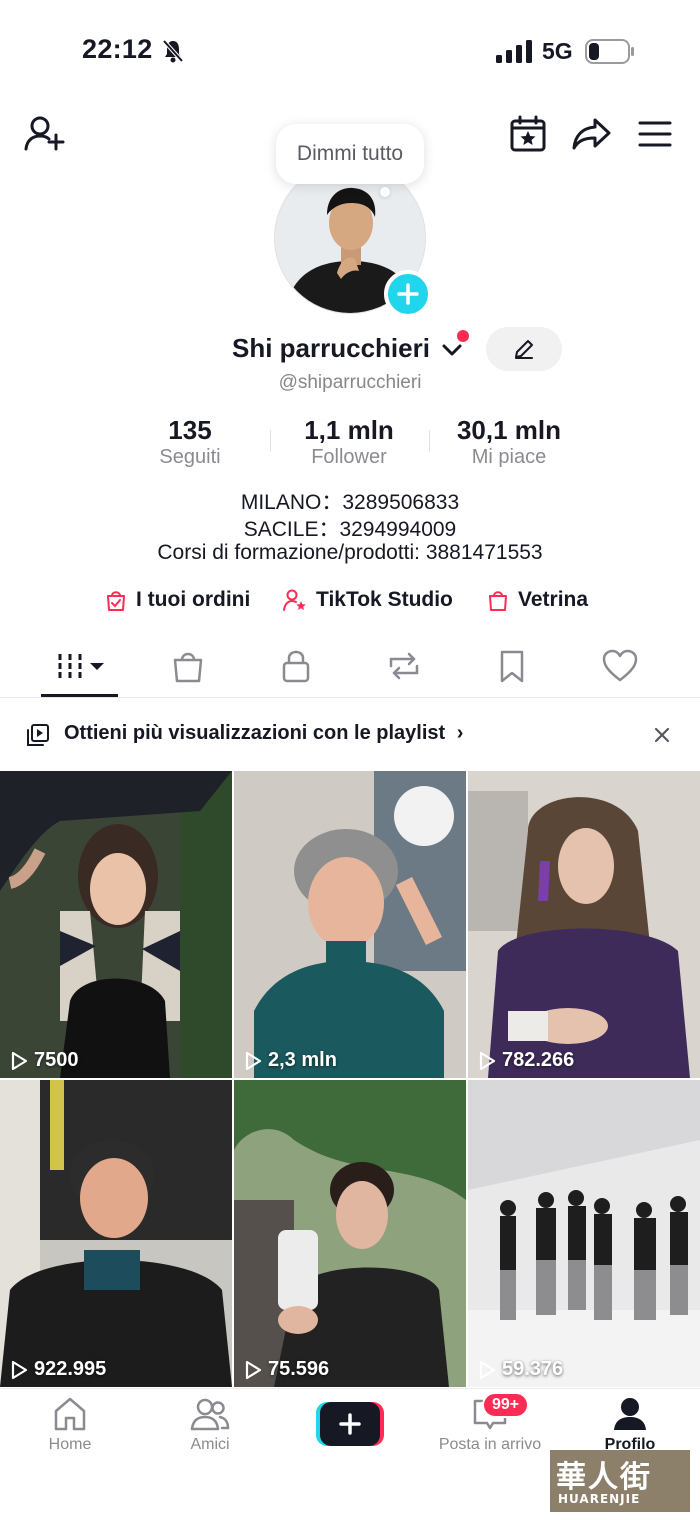 The width and height of the screenshot is (700, 1520). I want to click on profile-name: Shi parrucchieri, so click(331, 348).